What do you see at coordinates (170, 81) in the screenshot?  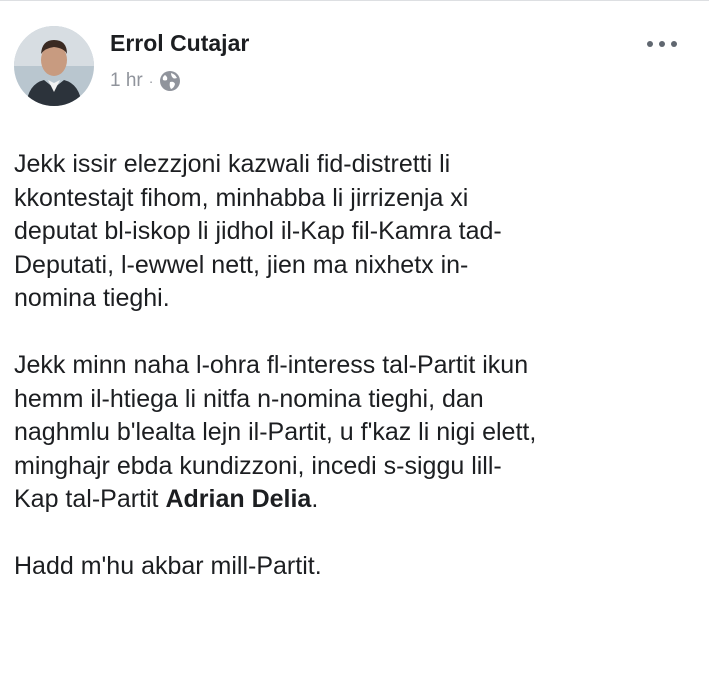 I see `globe-icon` at bounding box center [170, 81].